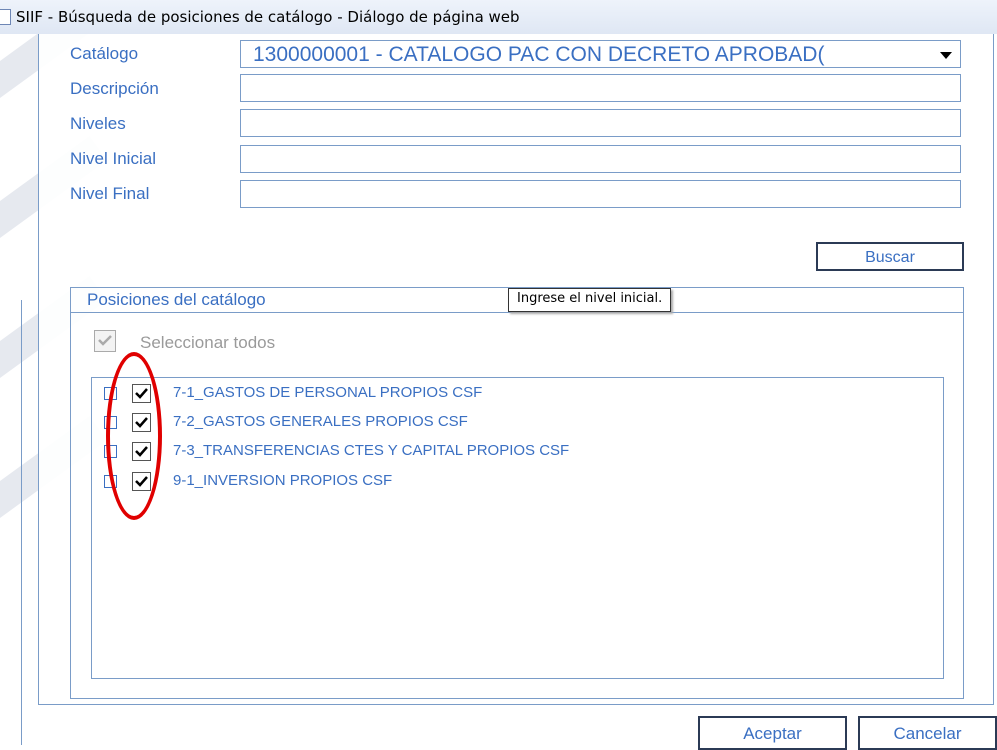 The height and width of the screenshot is (750, 997). What do you see at coordinates (134, 436) in the screenshot?
I see `highlight-annotation` at bounding box center [134, 436].